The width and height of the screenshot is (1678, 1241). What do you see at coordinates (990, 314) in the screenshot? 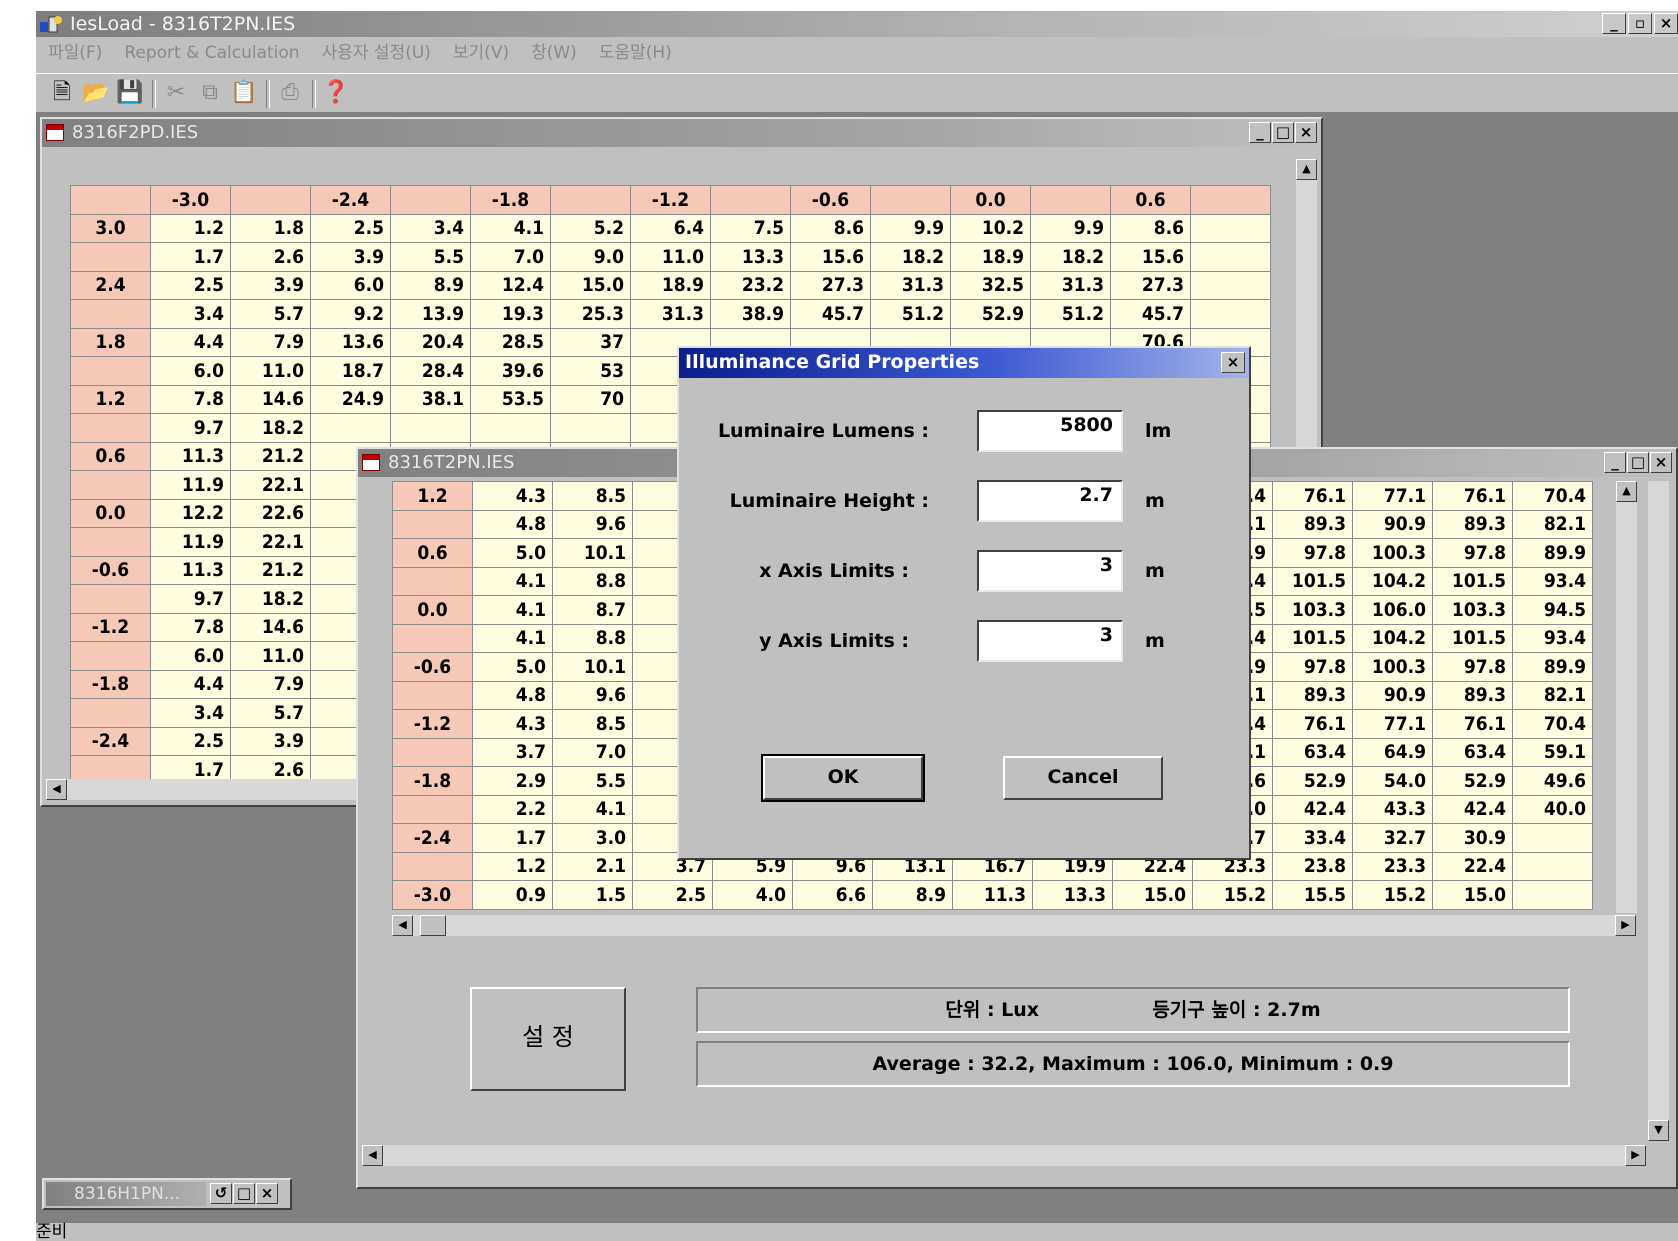
I see `grid-cell: 52.9` at bounding box center [990, 314].